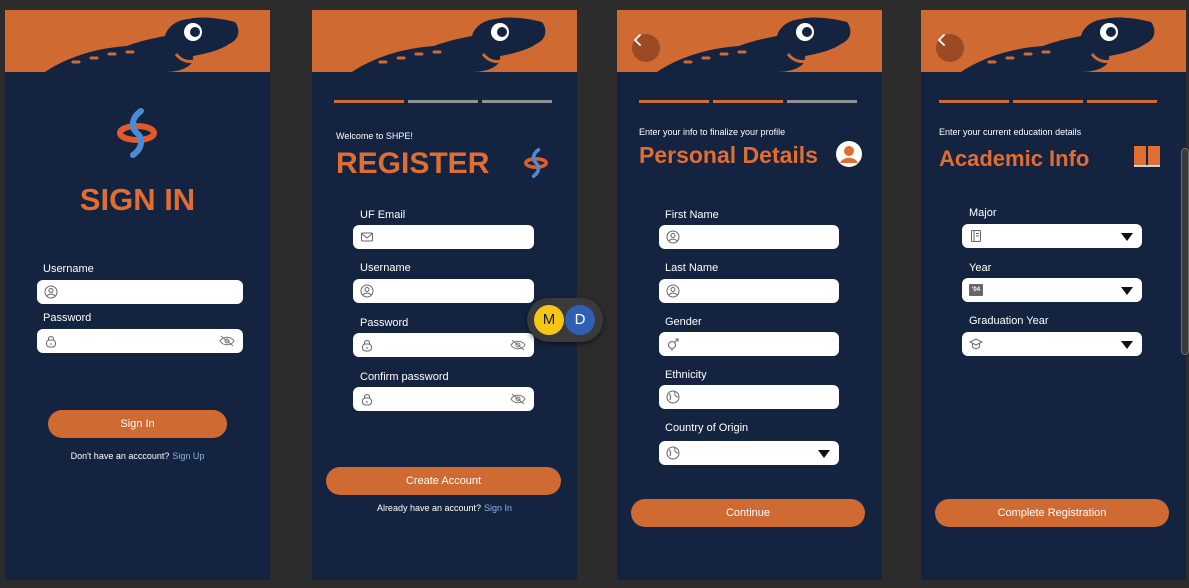  What do you see at coordinates (1010, 132) in the screenshot?
I see `subtitle-text: Enter your current education details` at bounding box center [1010, 132].